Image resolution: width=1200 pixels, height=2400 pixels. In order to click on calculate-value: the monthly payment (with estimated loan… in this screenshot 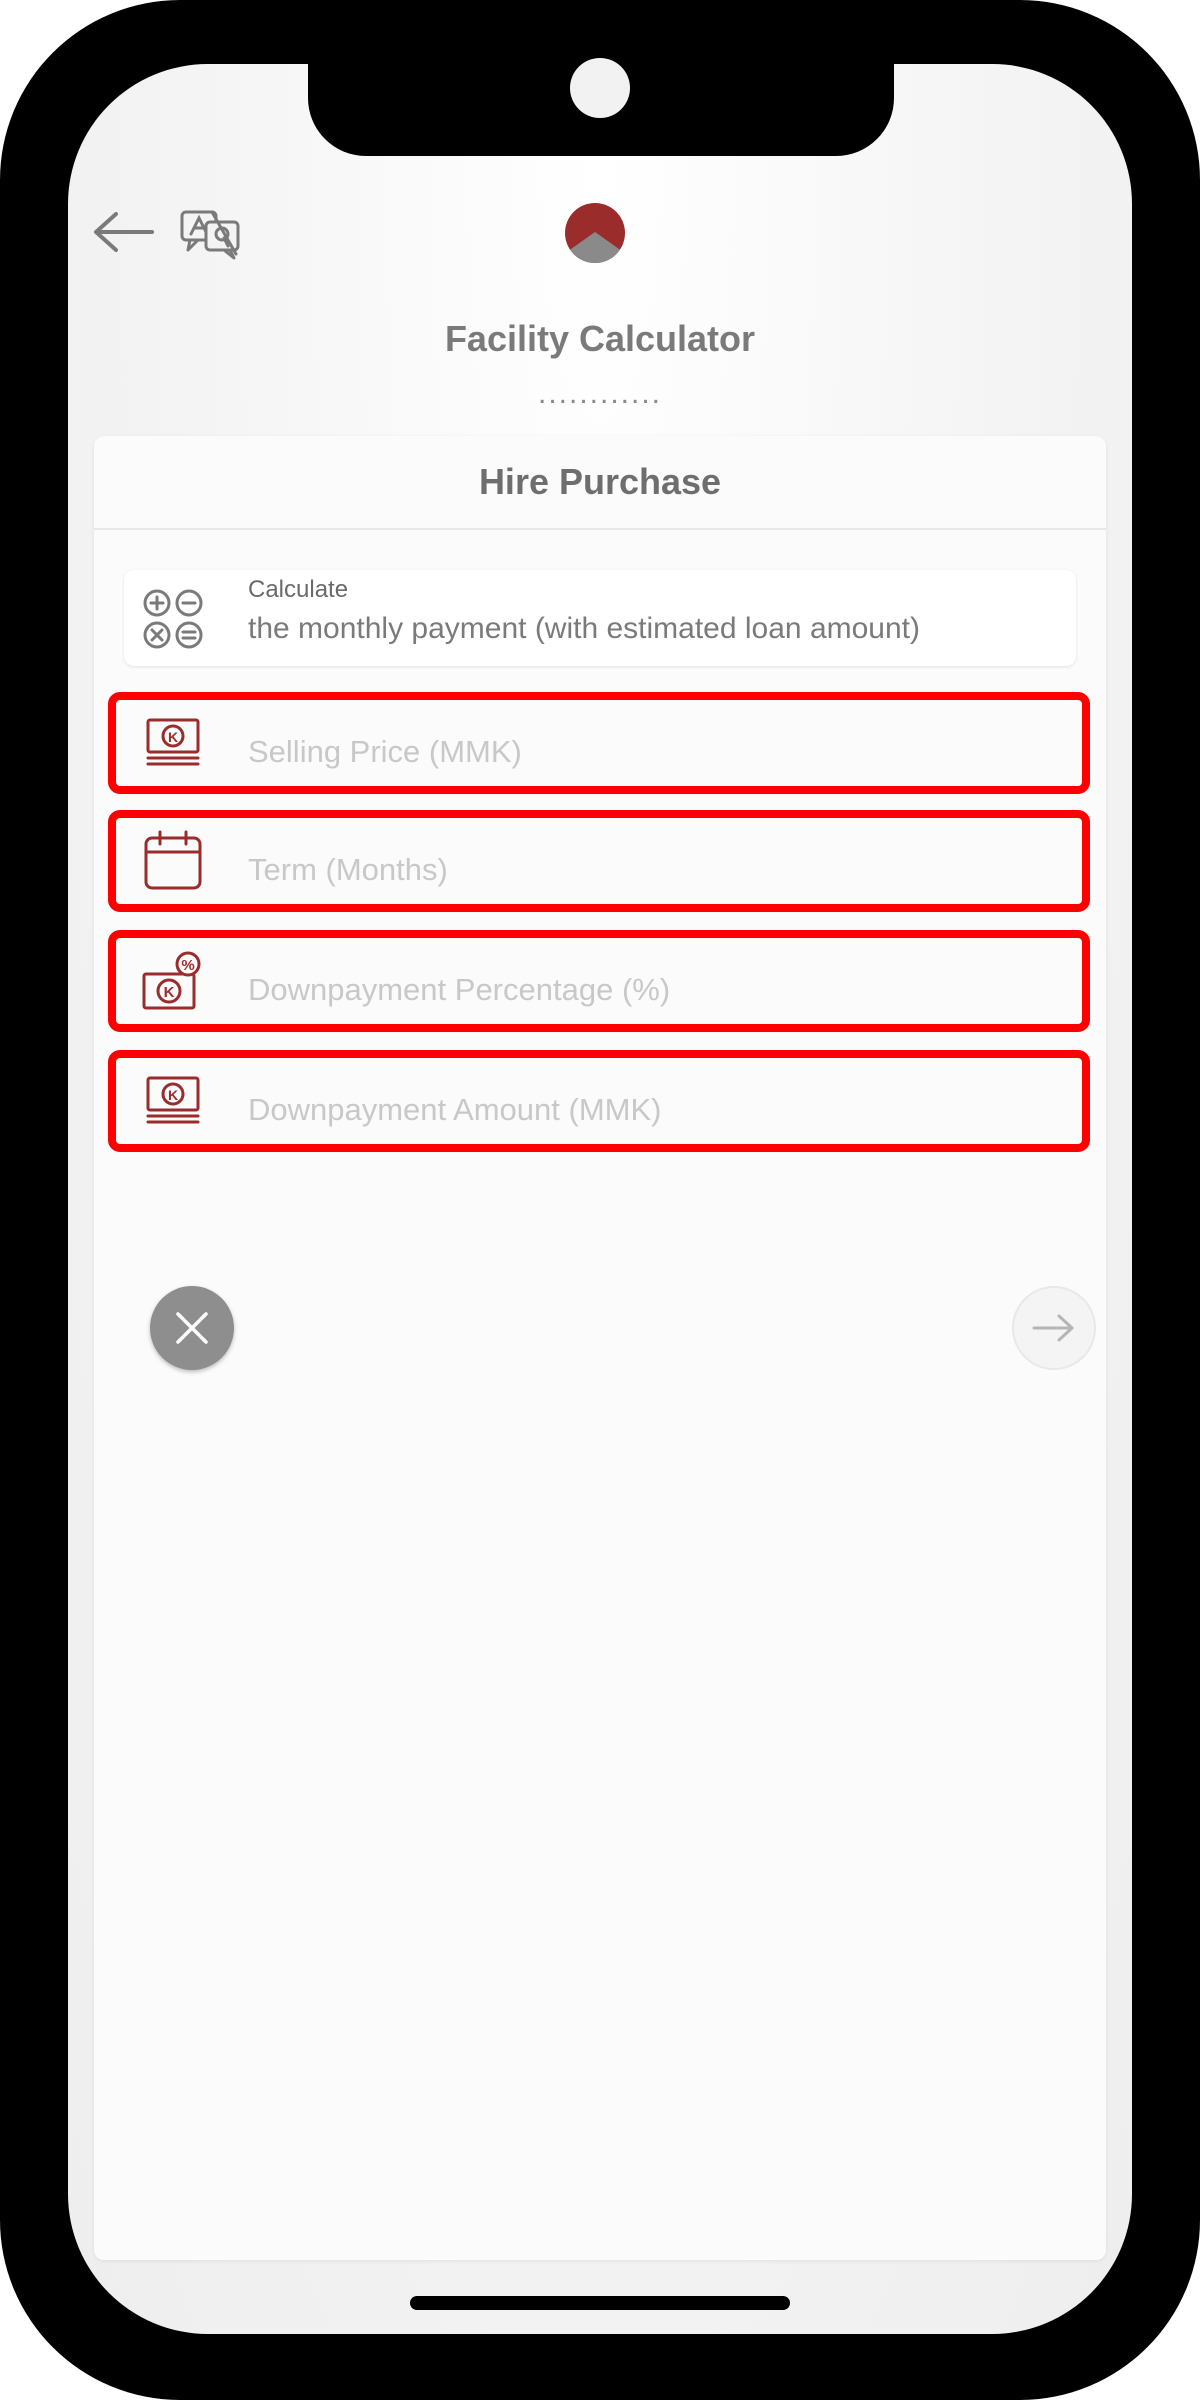, I will do `click(584, 628)`.